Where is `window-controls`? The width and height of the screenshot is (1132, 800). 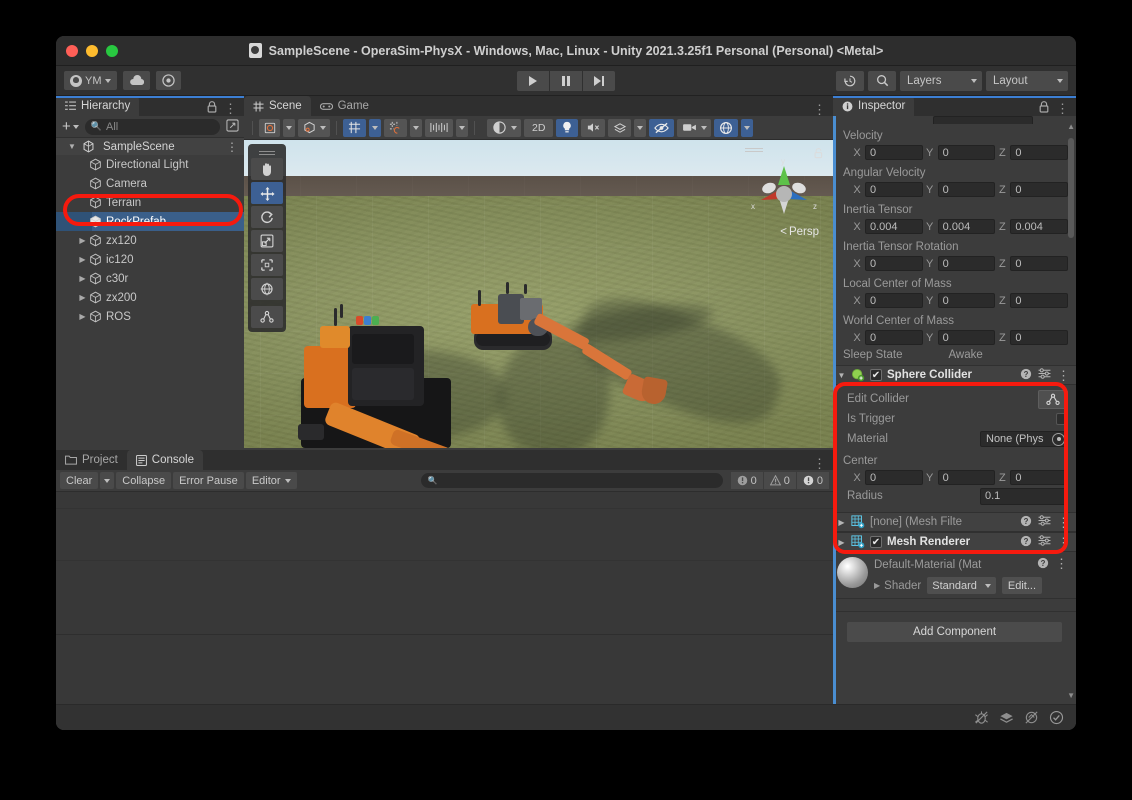 window-controls is located at coordinates (92, 51).